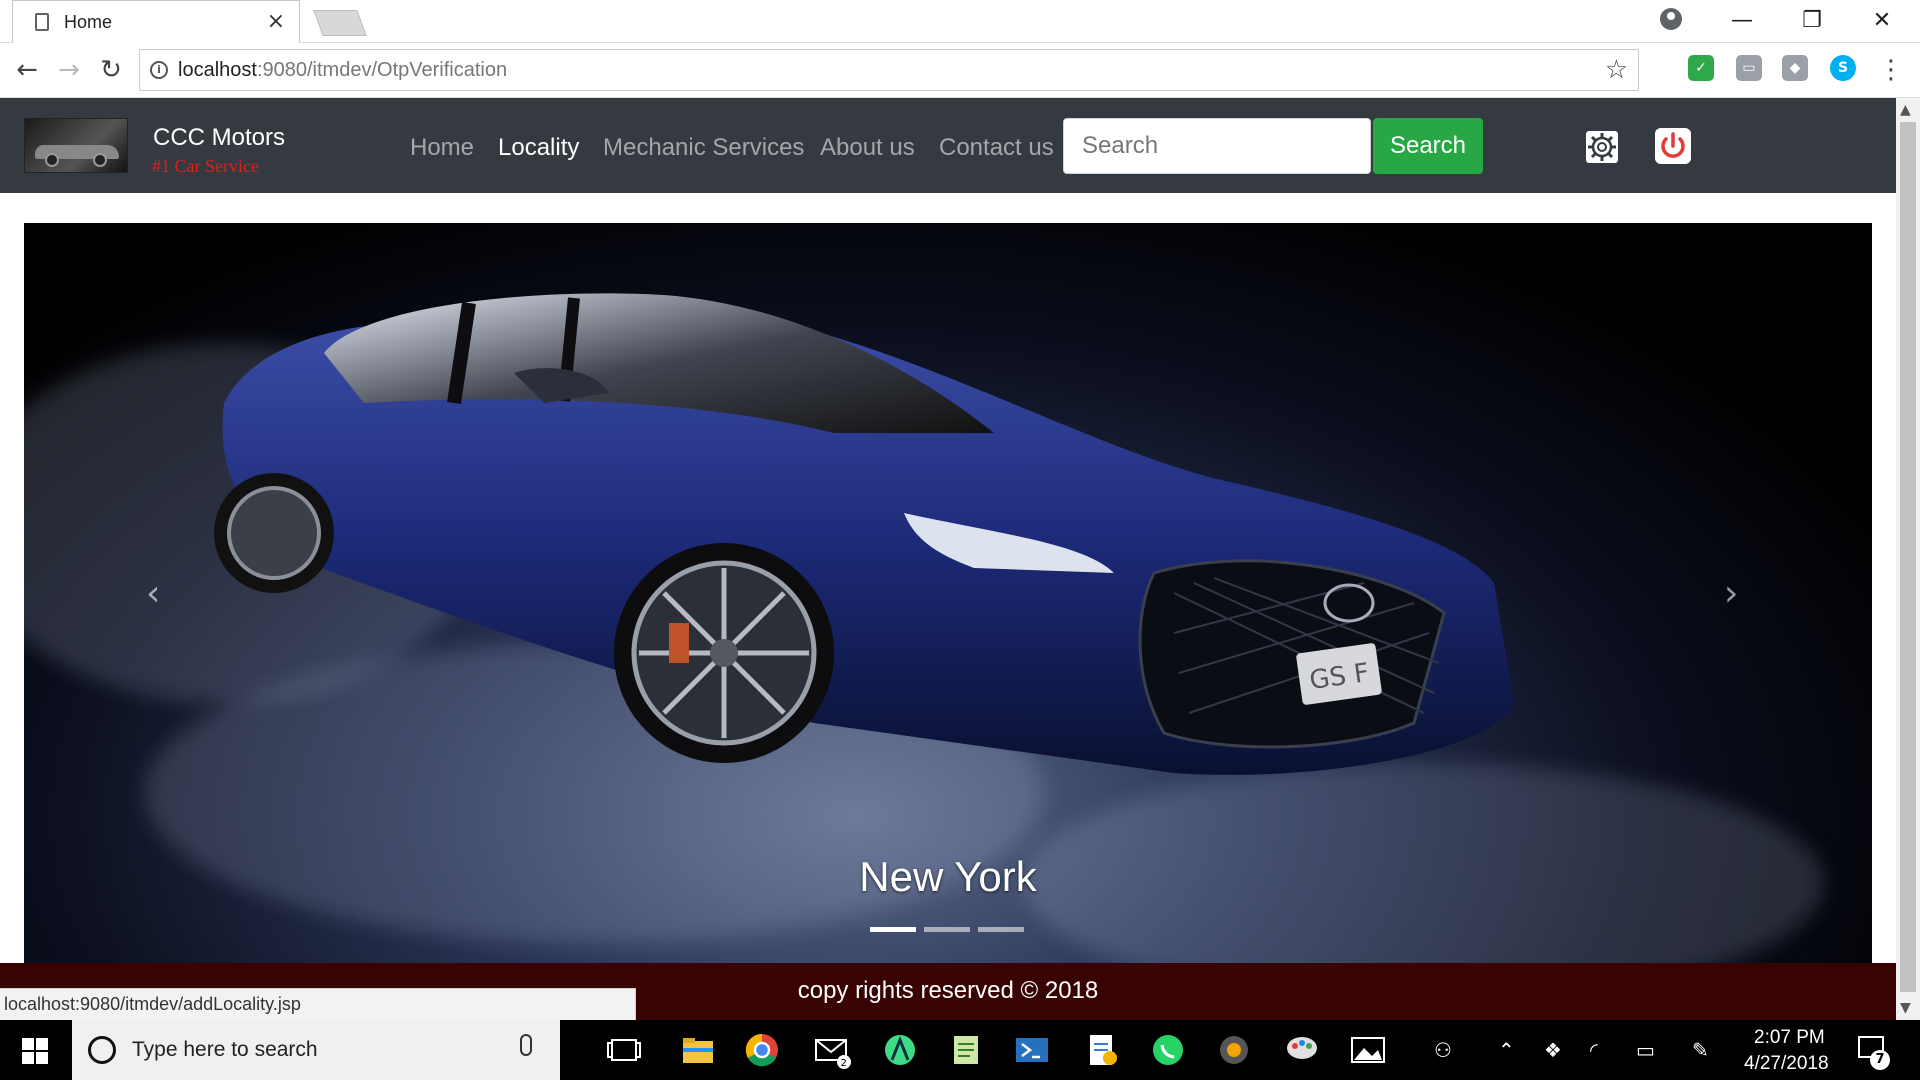  Describe the element at coordinates (762, 1050) in the screenshot. I see `chrome-icon` at that location.